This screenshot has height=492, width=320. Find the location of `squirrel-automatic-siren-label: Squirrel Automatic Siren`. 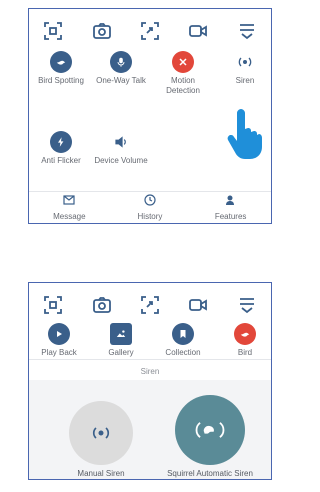

squirrel-automatic-siren-label: Squirrel Automatic Siren is located at coordinates (210, 473).